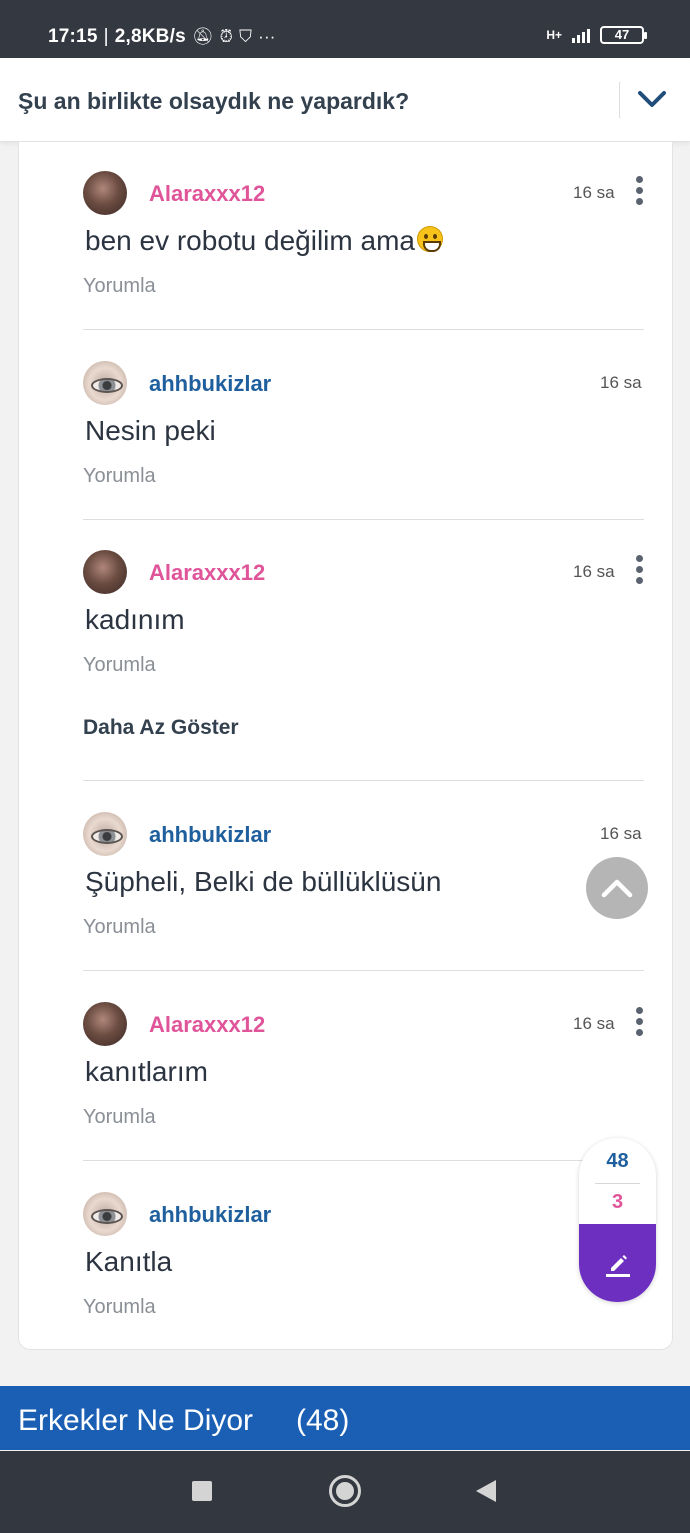 The width and height of the screenshot is (690, 1533). I want to click on comment-text: Şüpheli, Belki de büllüklüsün, so click(263, 881).